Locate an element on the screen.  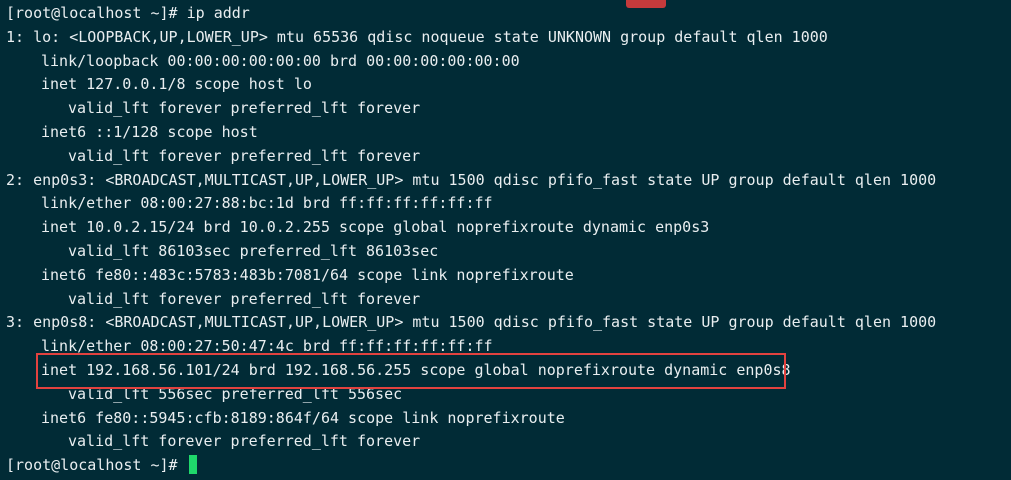
prompt-text: [root@localhost ~]# is located at coordinates (96, 465).